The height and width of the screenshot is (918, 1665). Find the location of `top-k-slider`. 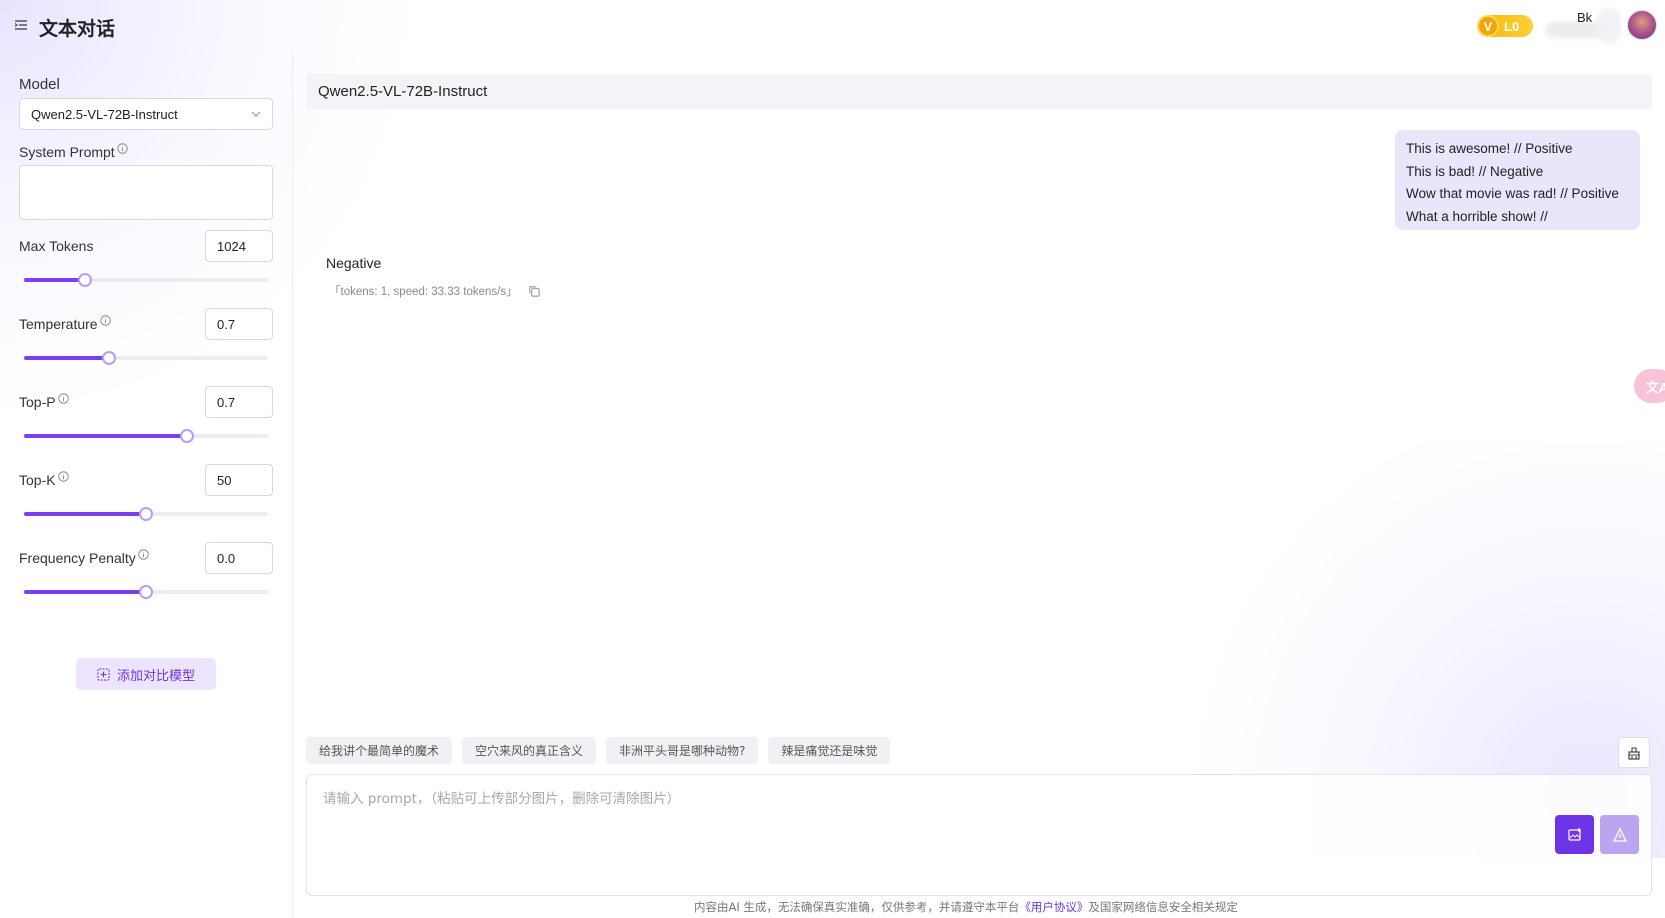

top-k-slider is located at coordinates (146, 514).